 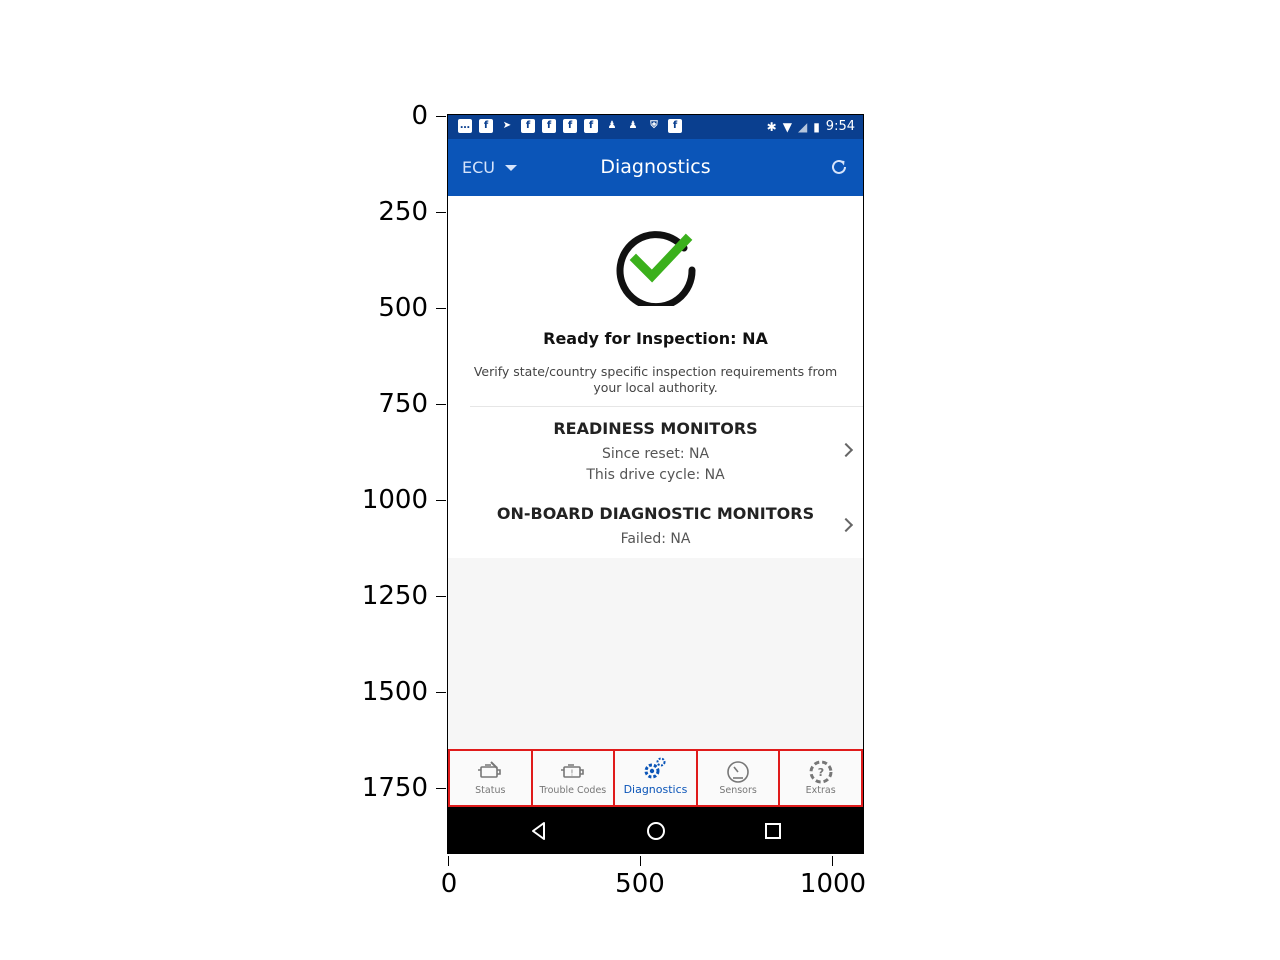 What do you see at coordinates (490, 769) in the screenshot?
I see `engine-status-icon` at bounding box center [490, 769].